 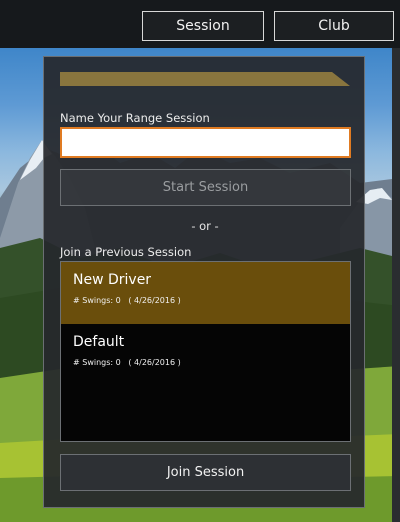 What do you see at coordinates (205, 187) in the screenshot?
I see `start-session-button: Start Session` at bounding box center [205, 187].